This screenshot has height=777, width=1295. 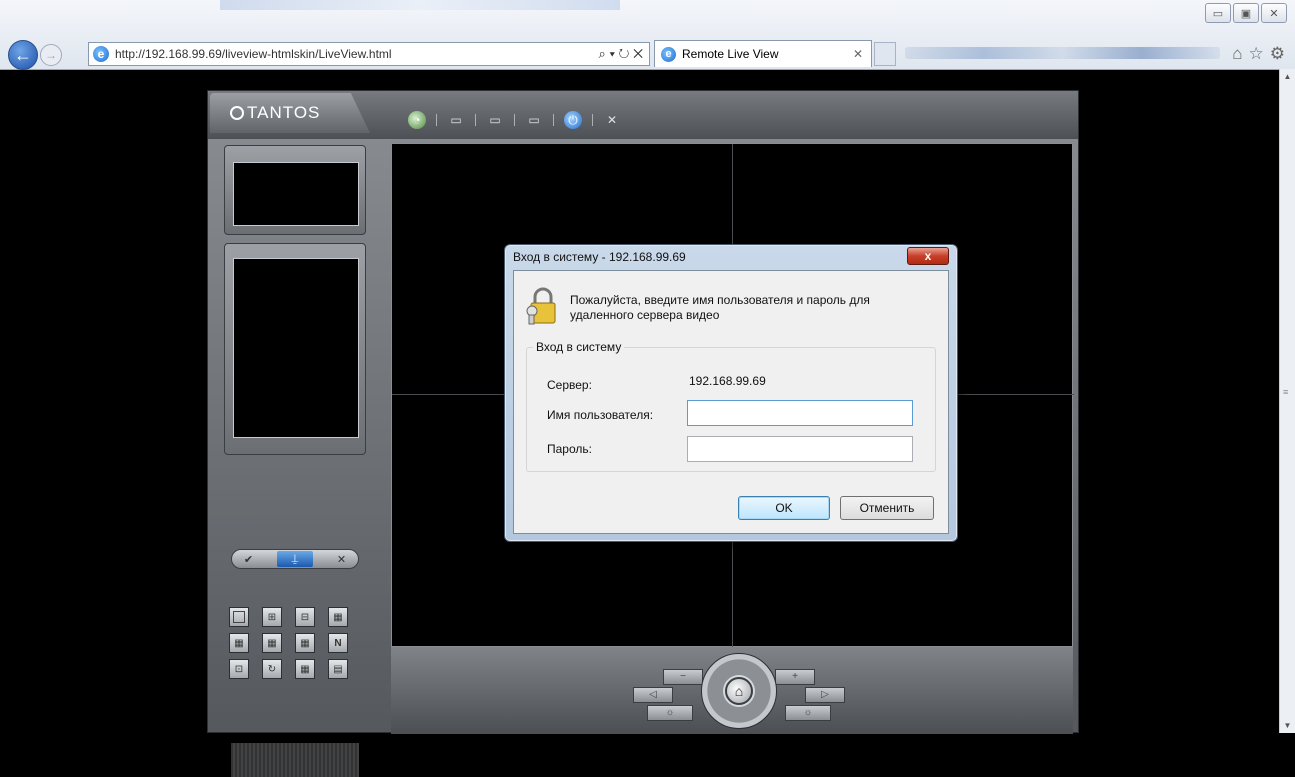 What do you see at coordinates (295, 760) in the screenshot?
I see `speaker-grille` at bounding box center [295, 760].